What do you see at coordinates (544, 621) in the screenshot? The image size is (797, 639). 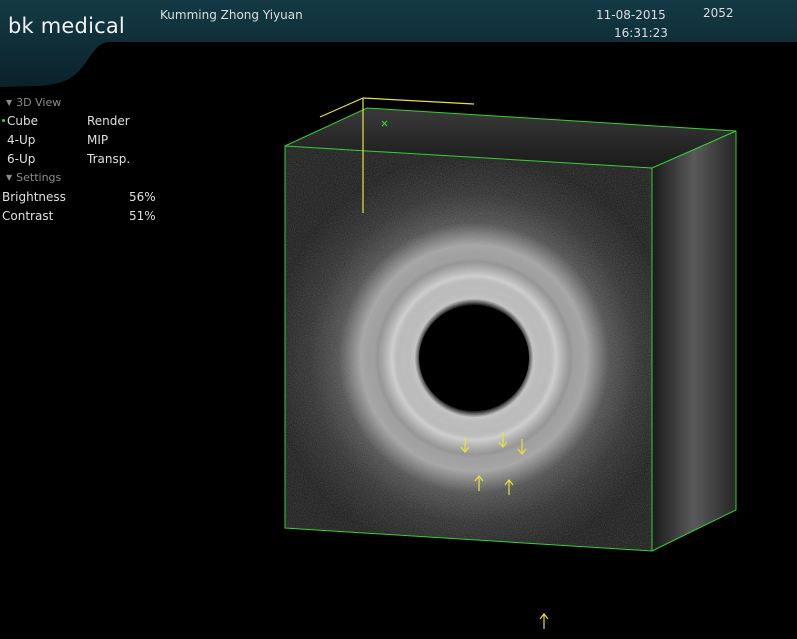 I see `up-arrow-marker-icon` at bounding box center [544, 621].